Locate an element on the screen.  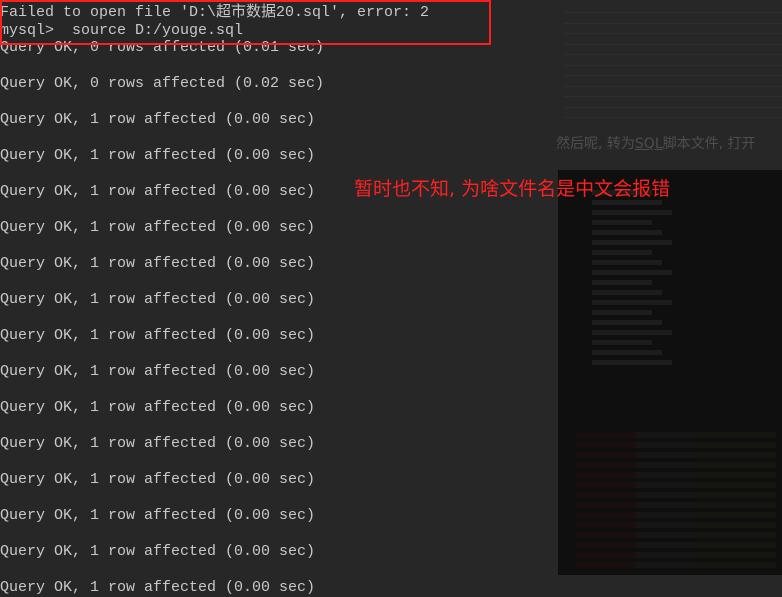
annotation-text: 暂时也不知, 为啥文件名是中文会报错 is located at coordinates (512, 189).